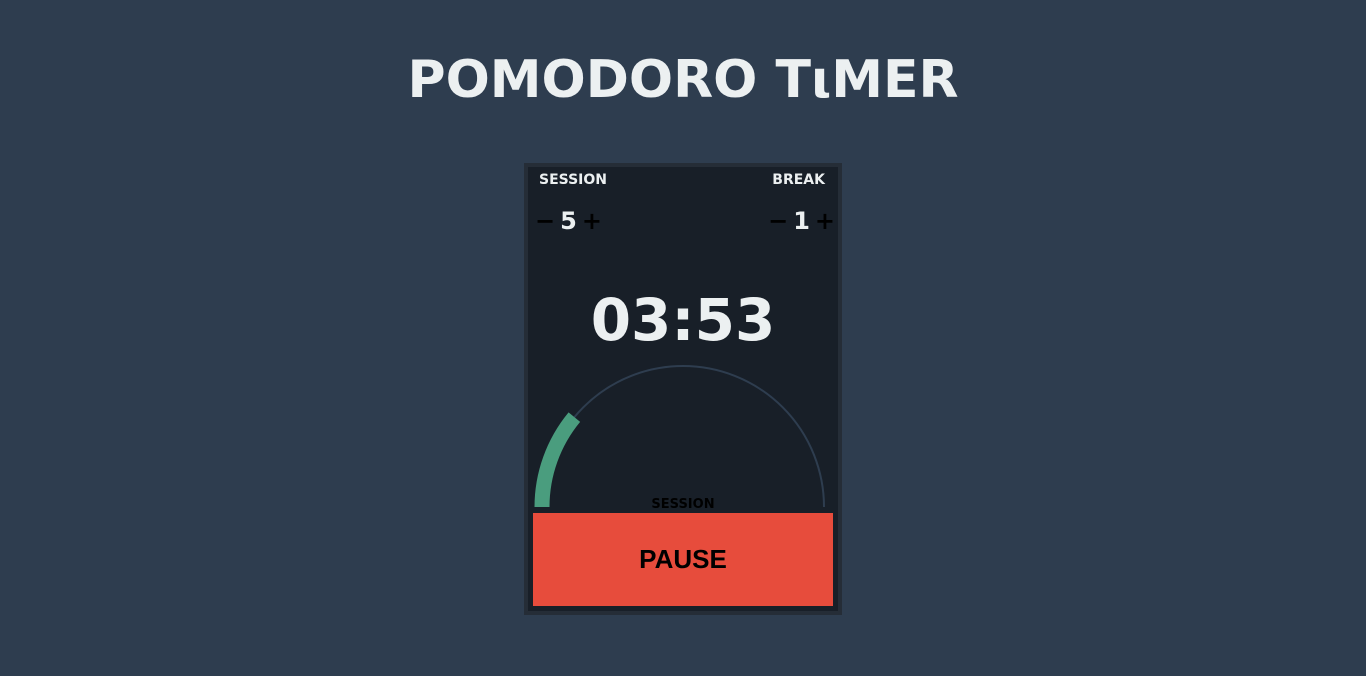 The height and width of the screenshot is (676, 1366). I want to click on page-title: POMODORO TιMER, so click(683, 80).